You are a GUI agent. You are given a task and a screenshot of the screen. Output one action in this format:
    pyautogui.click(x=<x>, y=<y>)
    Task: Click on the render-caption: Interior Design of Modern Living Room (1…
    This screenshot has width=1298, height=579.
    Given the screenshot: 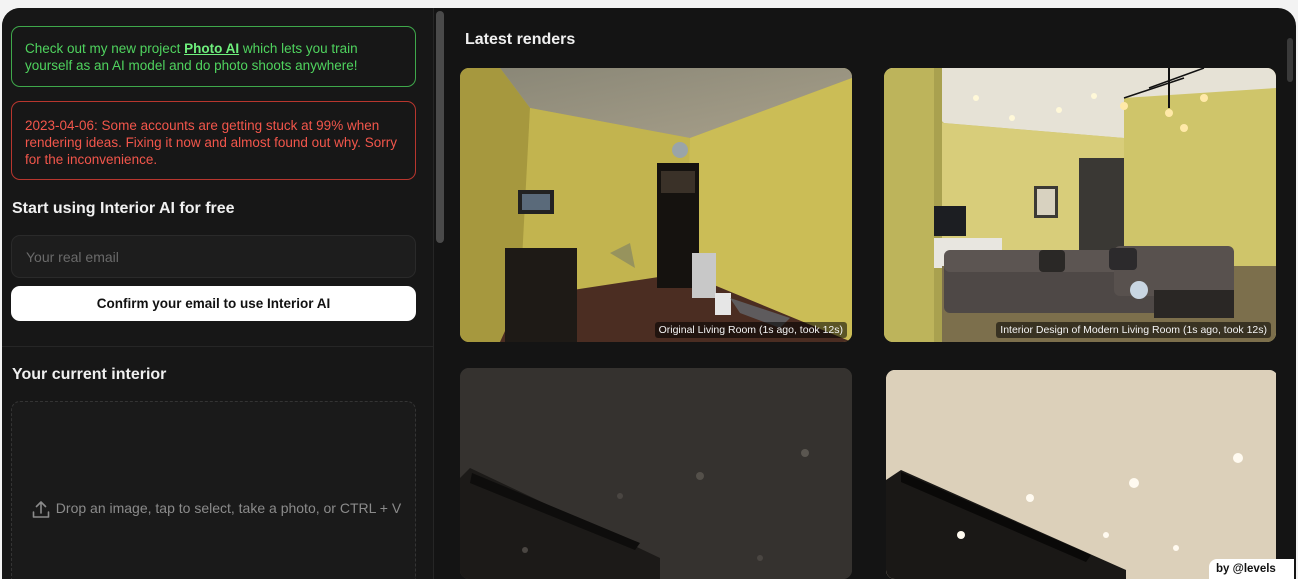 What is the action you would take?
    pyautogui.click(x=1133, y=330)
    